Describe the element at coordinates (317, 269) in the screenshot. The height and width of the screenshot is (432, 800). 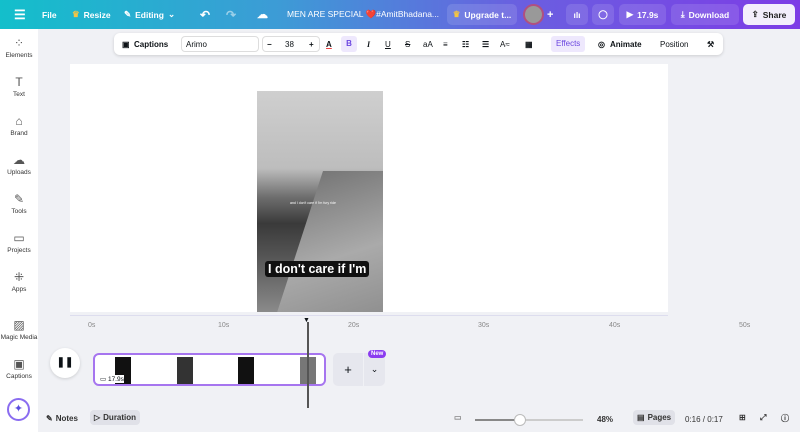
I see `caption-text: I don't care if I'm` at that location.